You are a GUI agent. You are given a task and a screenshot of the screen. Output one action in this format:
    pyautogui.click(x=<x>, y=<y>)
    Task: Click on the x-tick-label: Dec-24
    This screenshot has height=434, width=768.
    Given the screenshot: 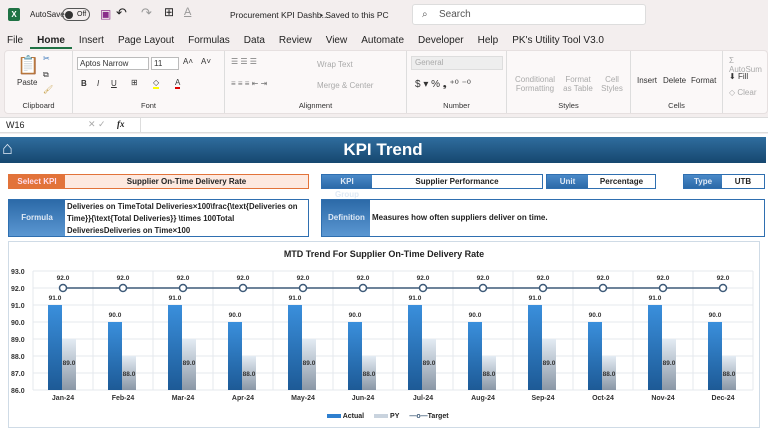 What is the action you would take?
    pyautogui.click(x=723, y=398)
    